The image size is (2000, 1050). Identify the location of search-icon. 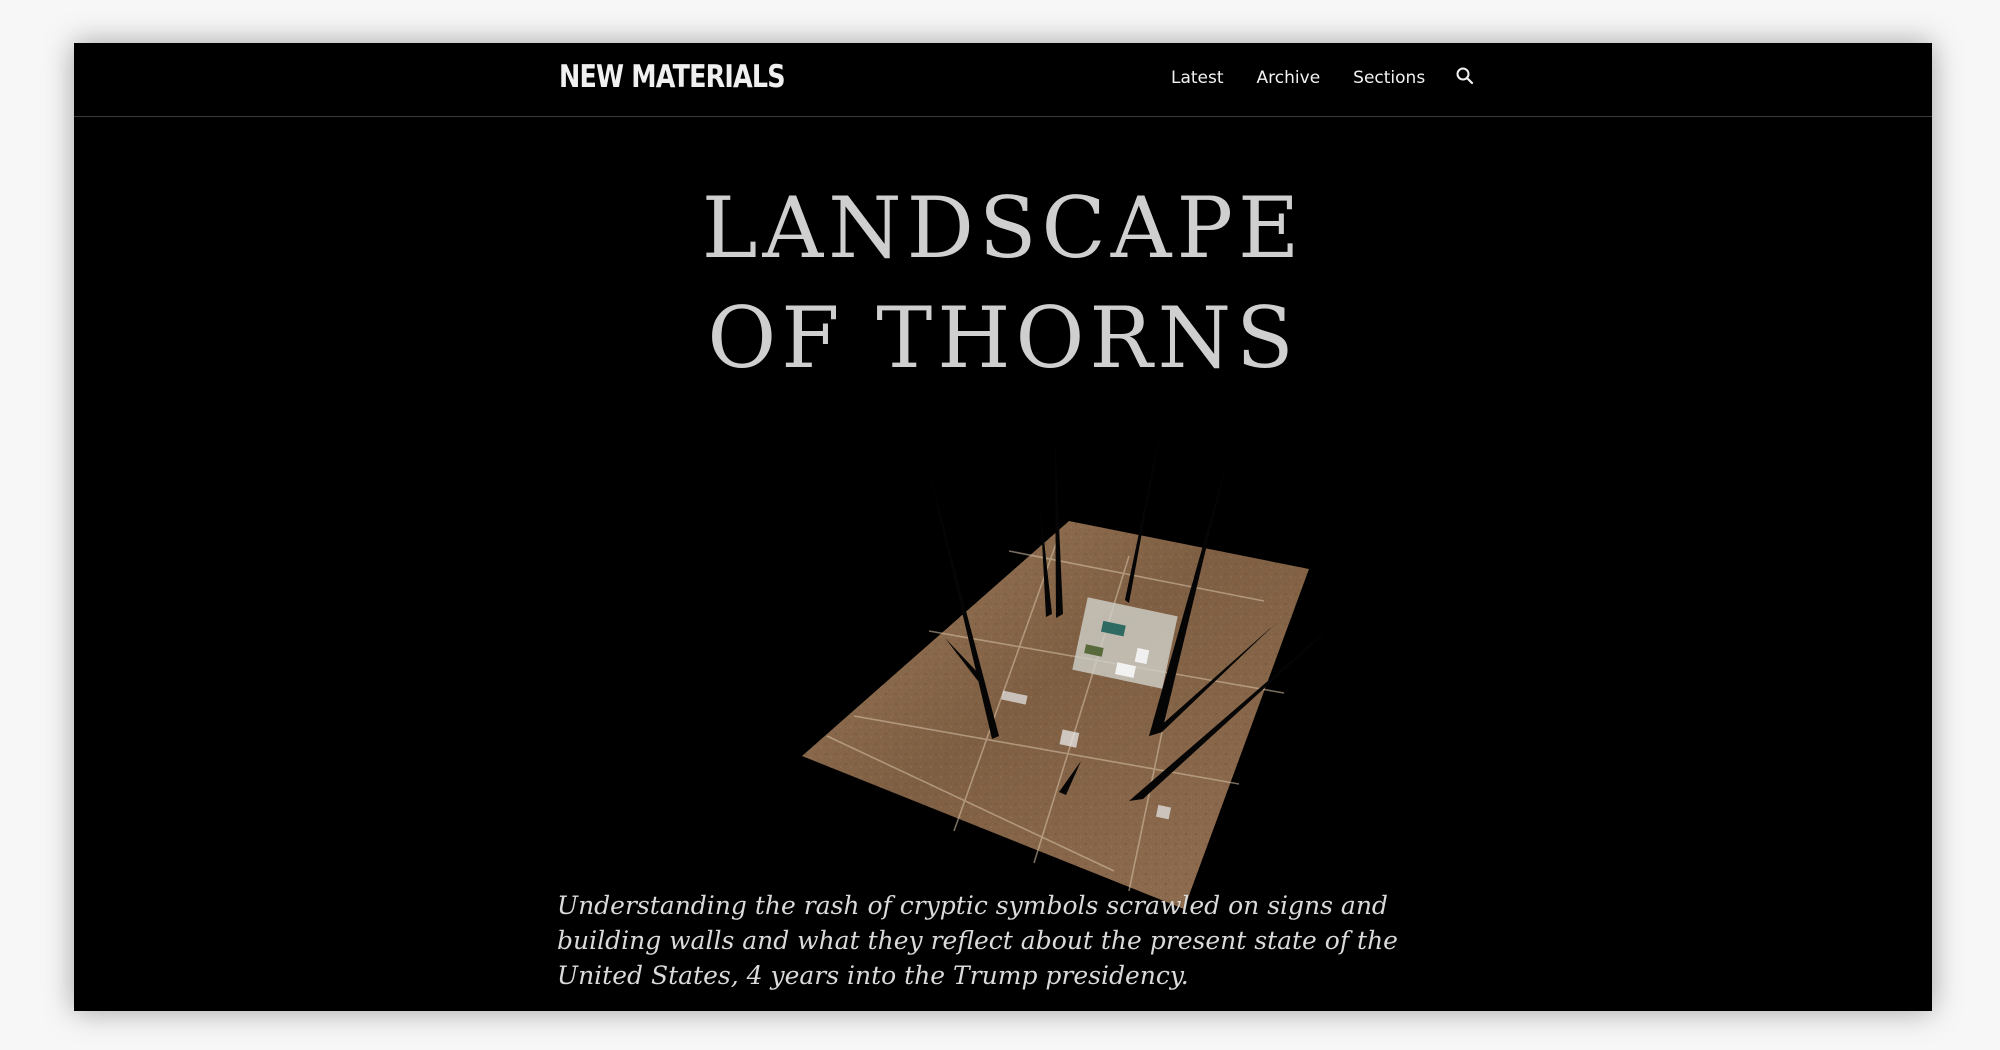
(1465, 76).